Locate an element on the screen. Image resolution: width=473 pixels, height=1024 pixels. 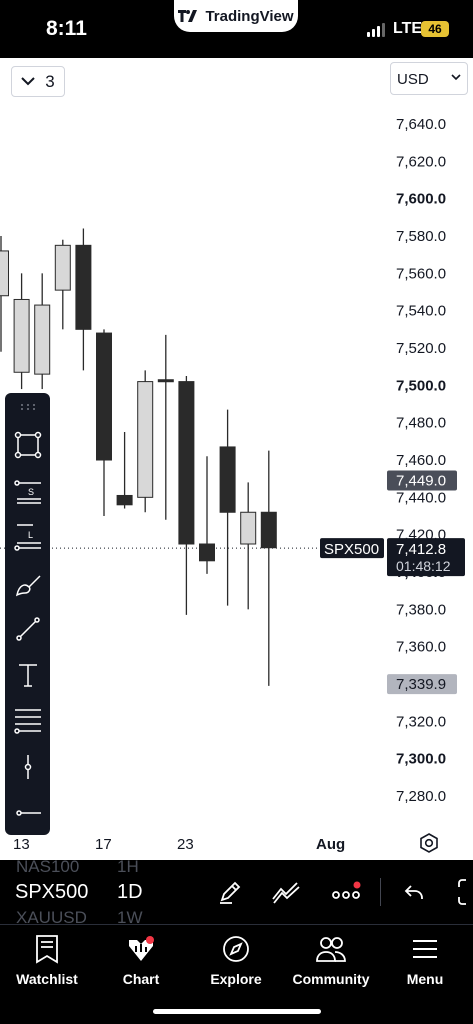
compass-icon is located at coordinates (236, 949).